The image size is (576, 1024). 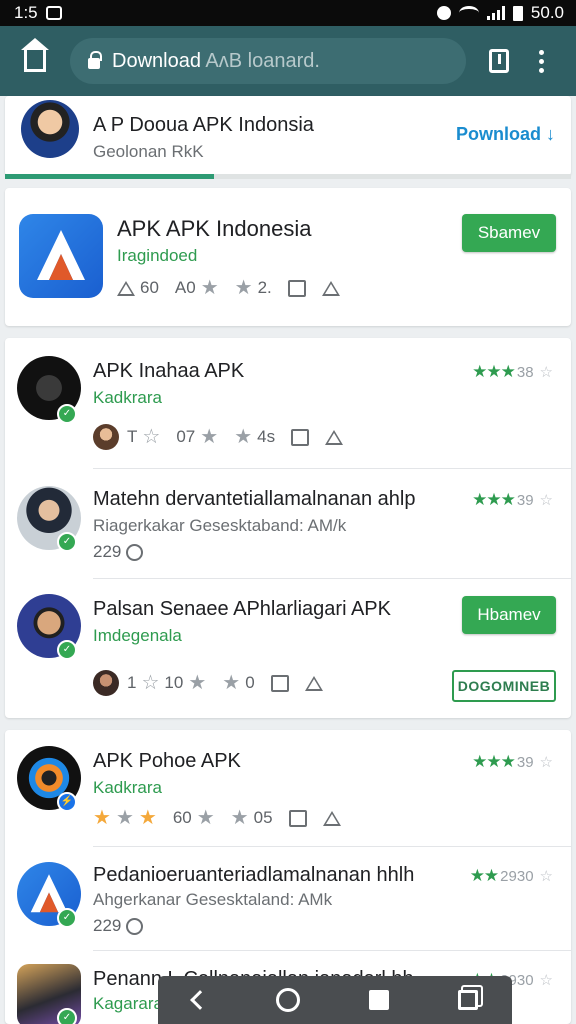 I want to click on home-button, so click(x=35, y=60).